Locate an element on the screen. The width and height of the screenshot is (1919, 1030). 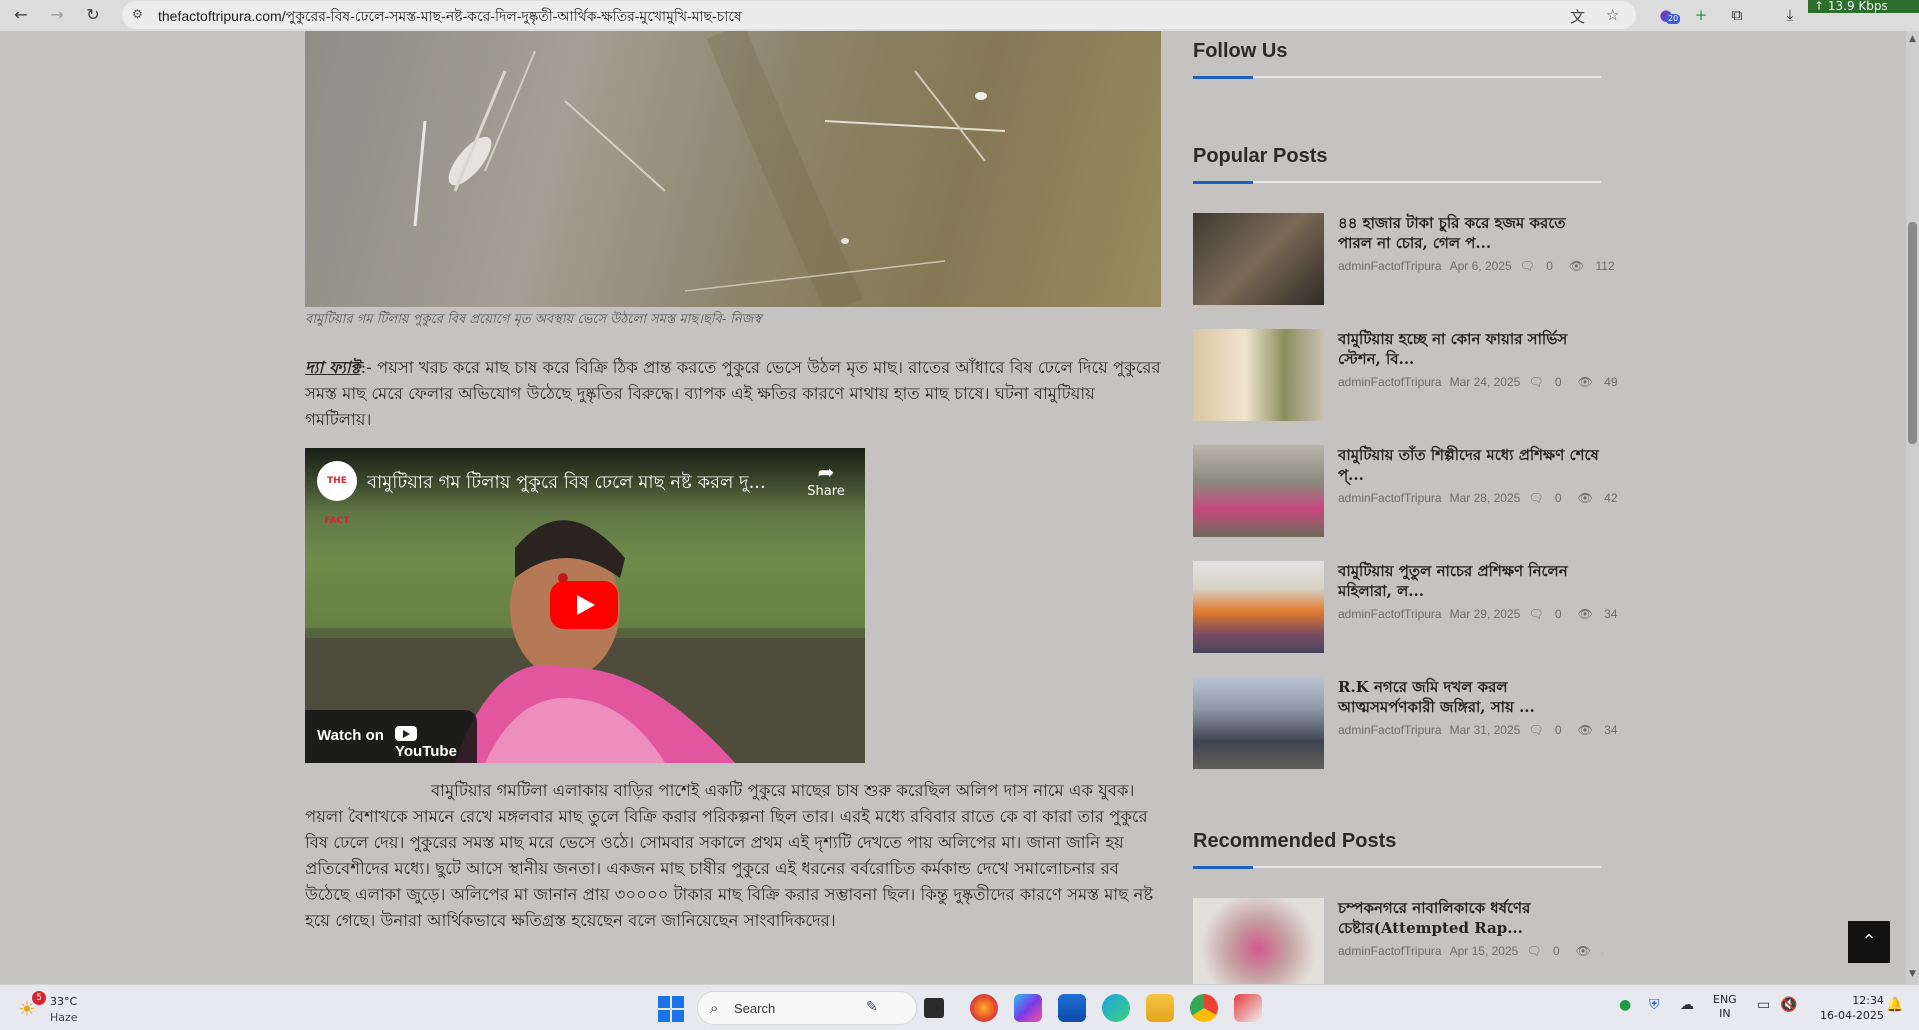
youtube-label: YouTube is located at coordinates (426, 751).